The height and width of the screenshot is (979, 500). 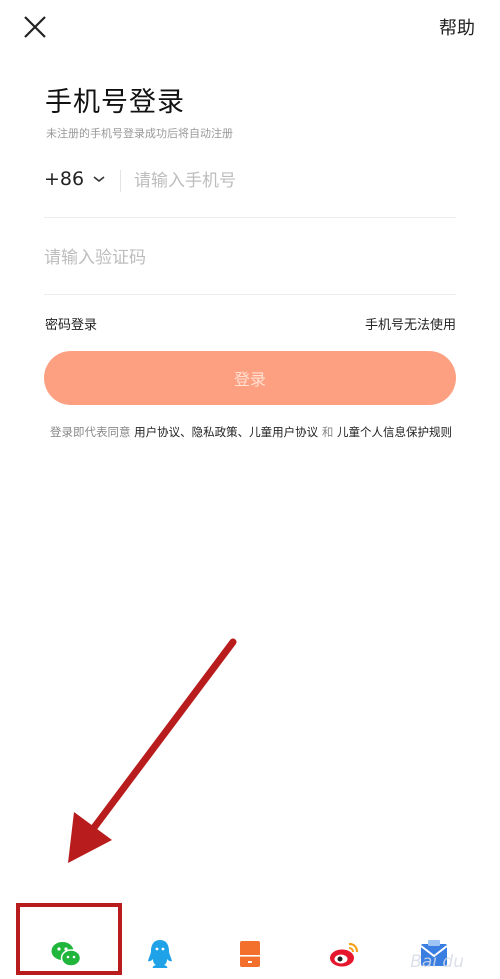 What do you see at coordinates (250, 258) in the screenshot?
I see `verification-code-input` at bounding box center [250, 258].